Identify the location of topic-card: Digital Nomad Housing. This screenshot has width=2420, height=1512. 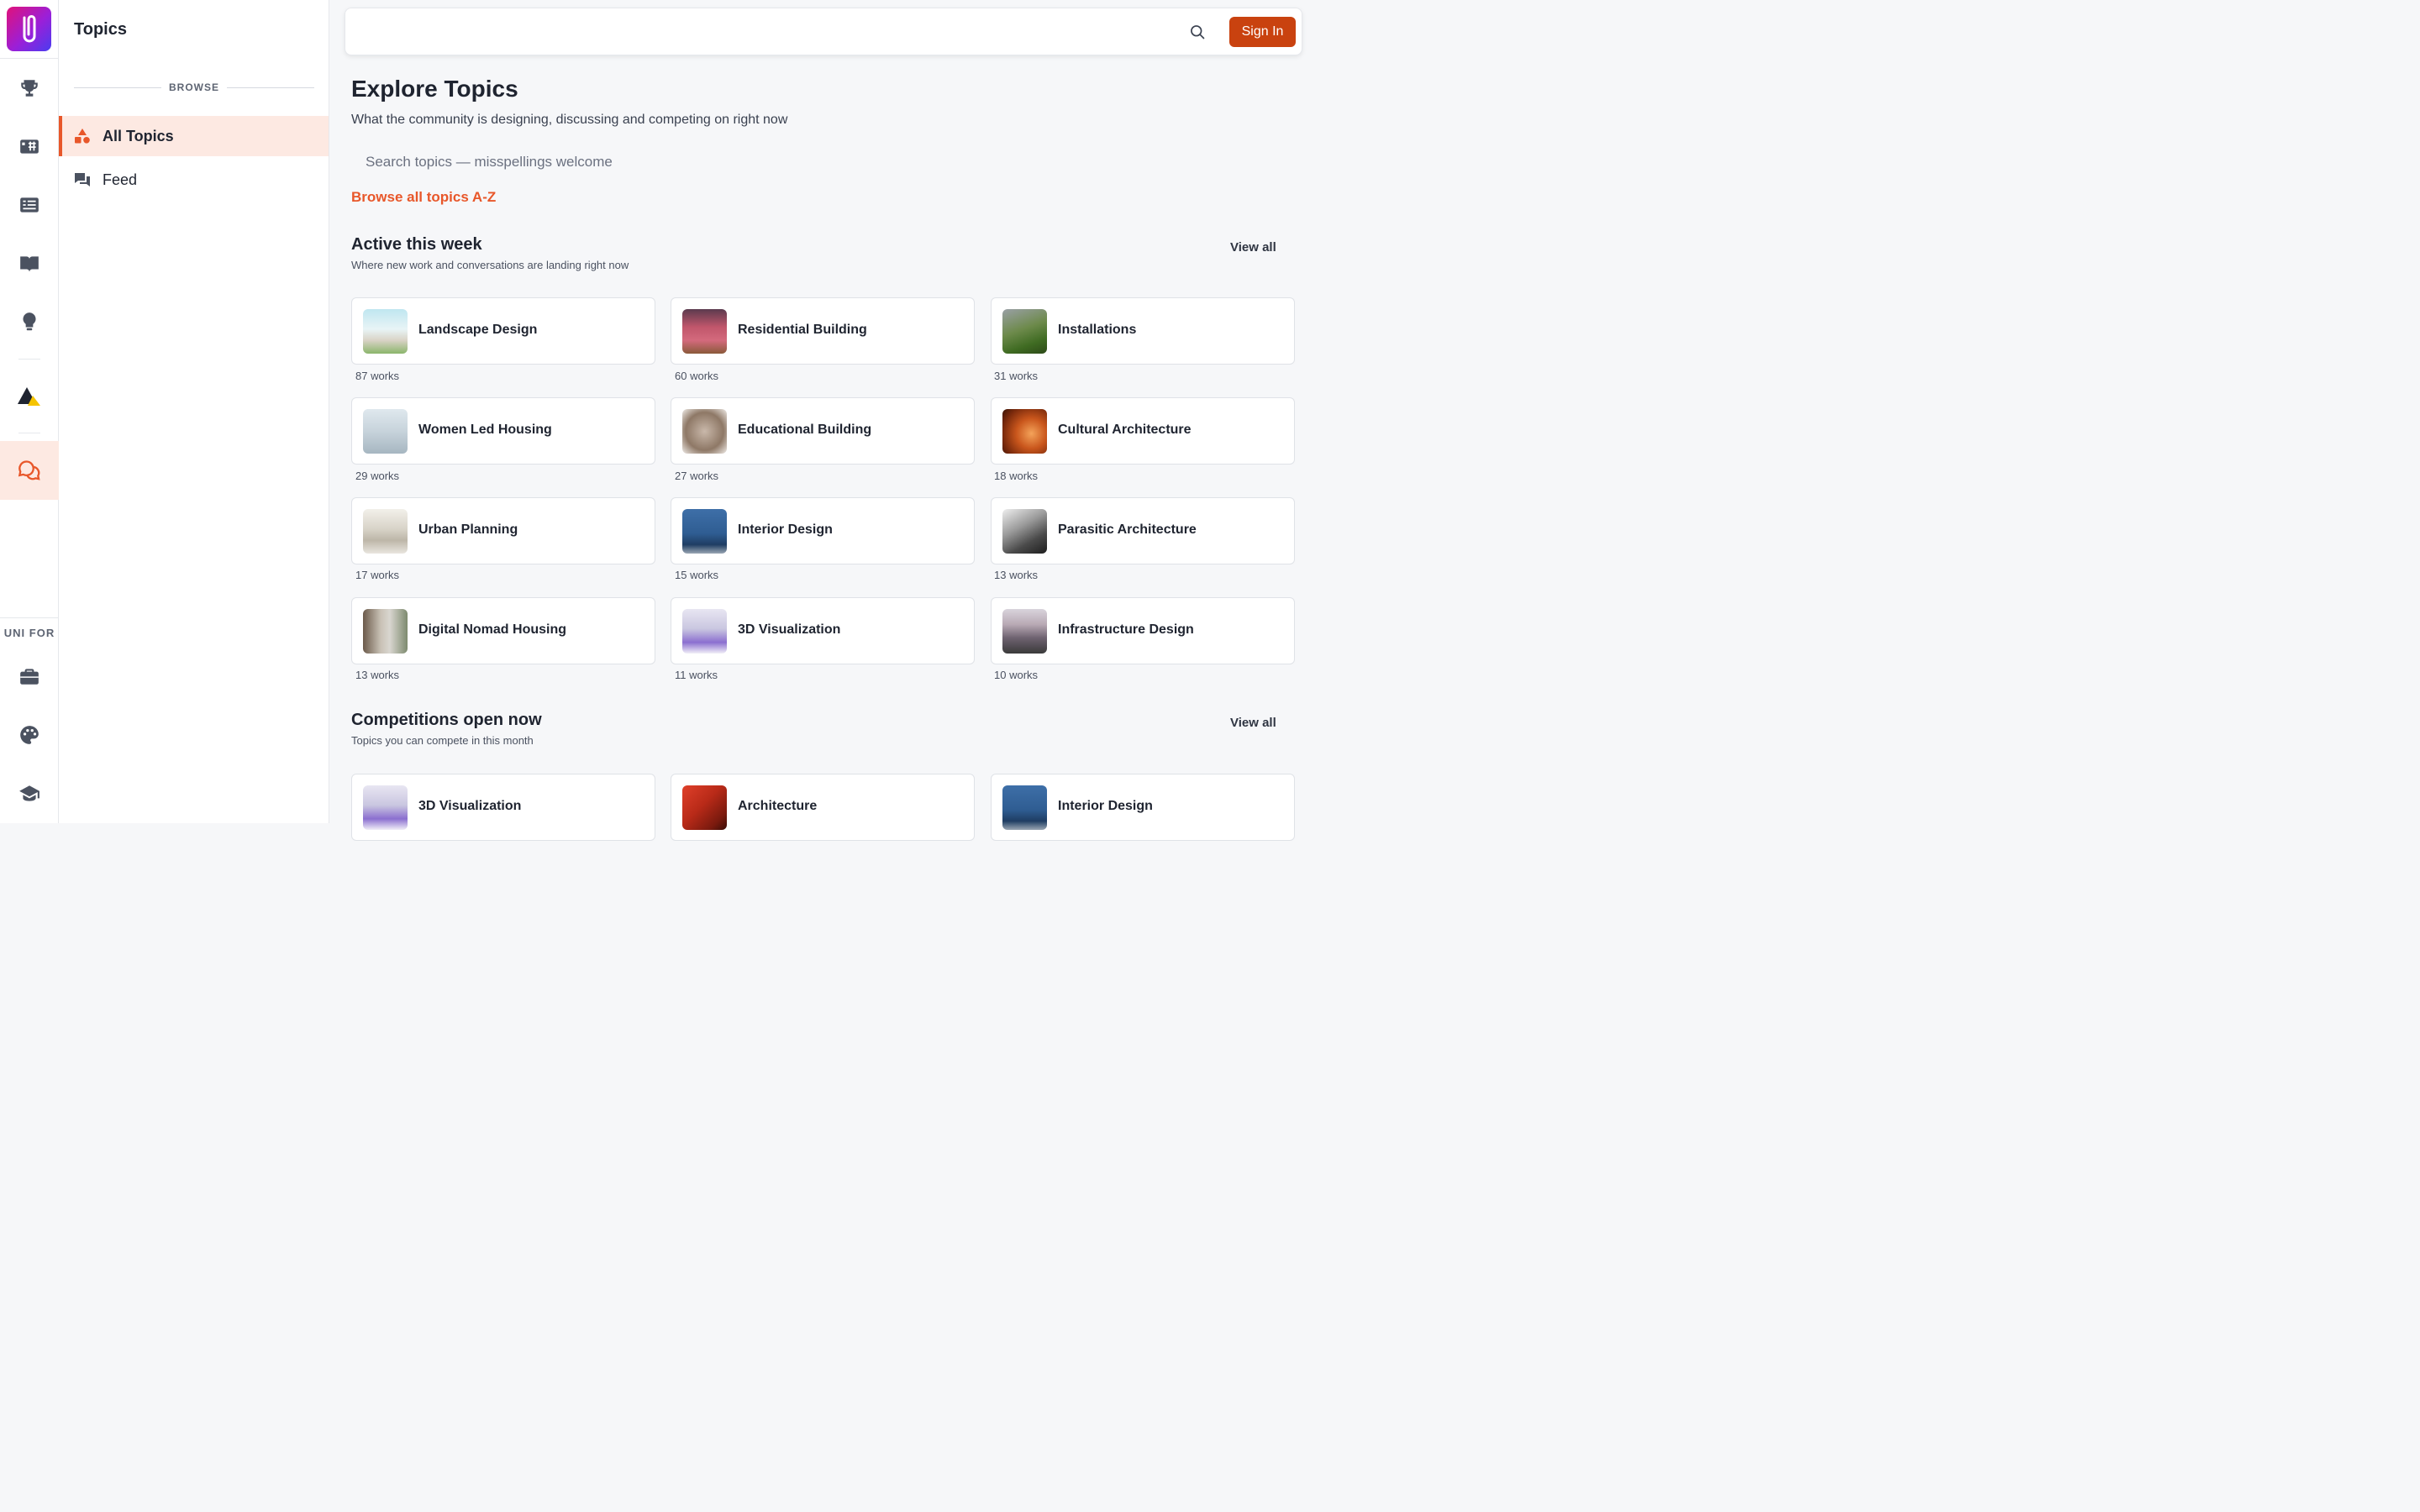
(503, 630).